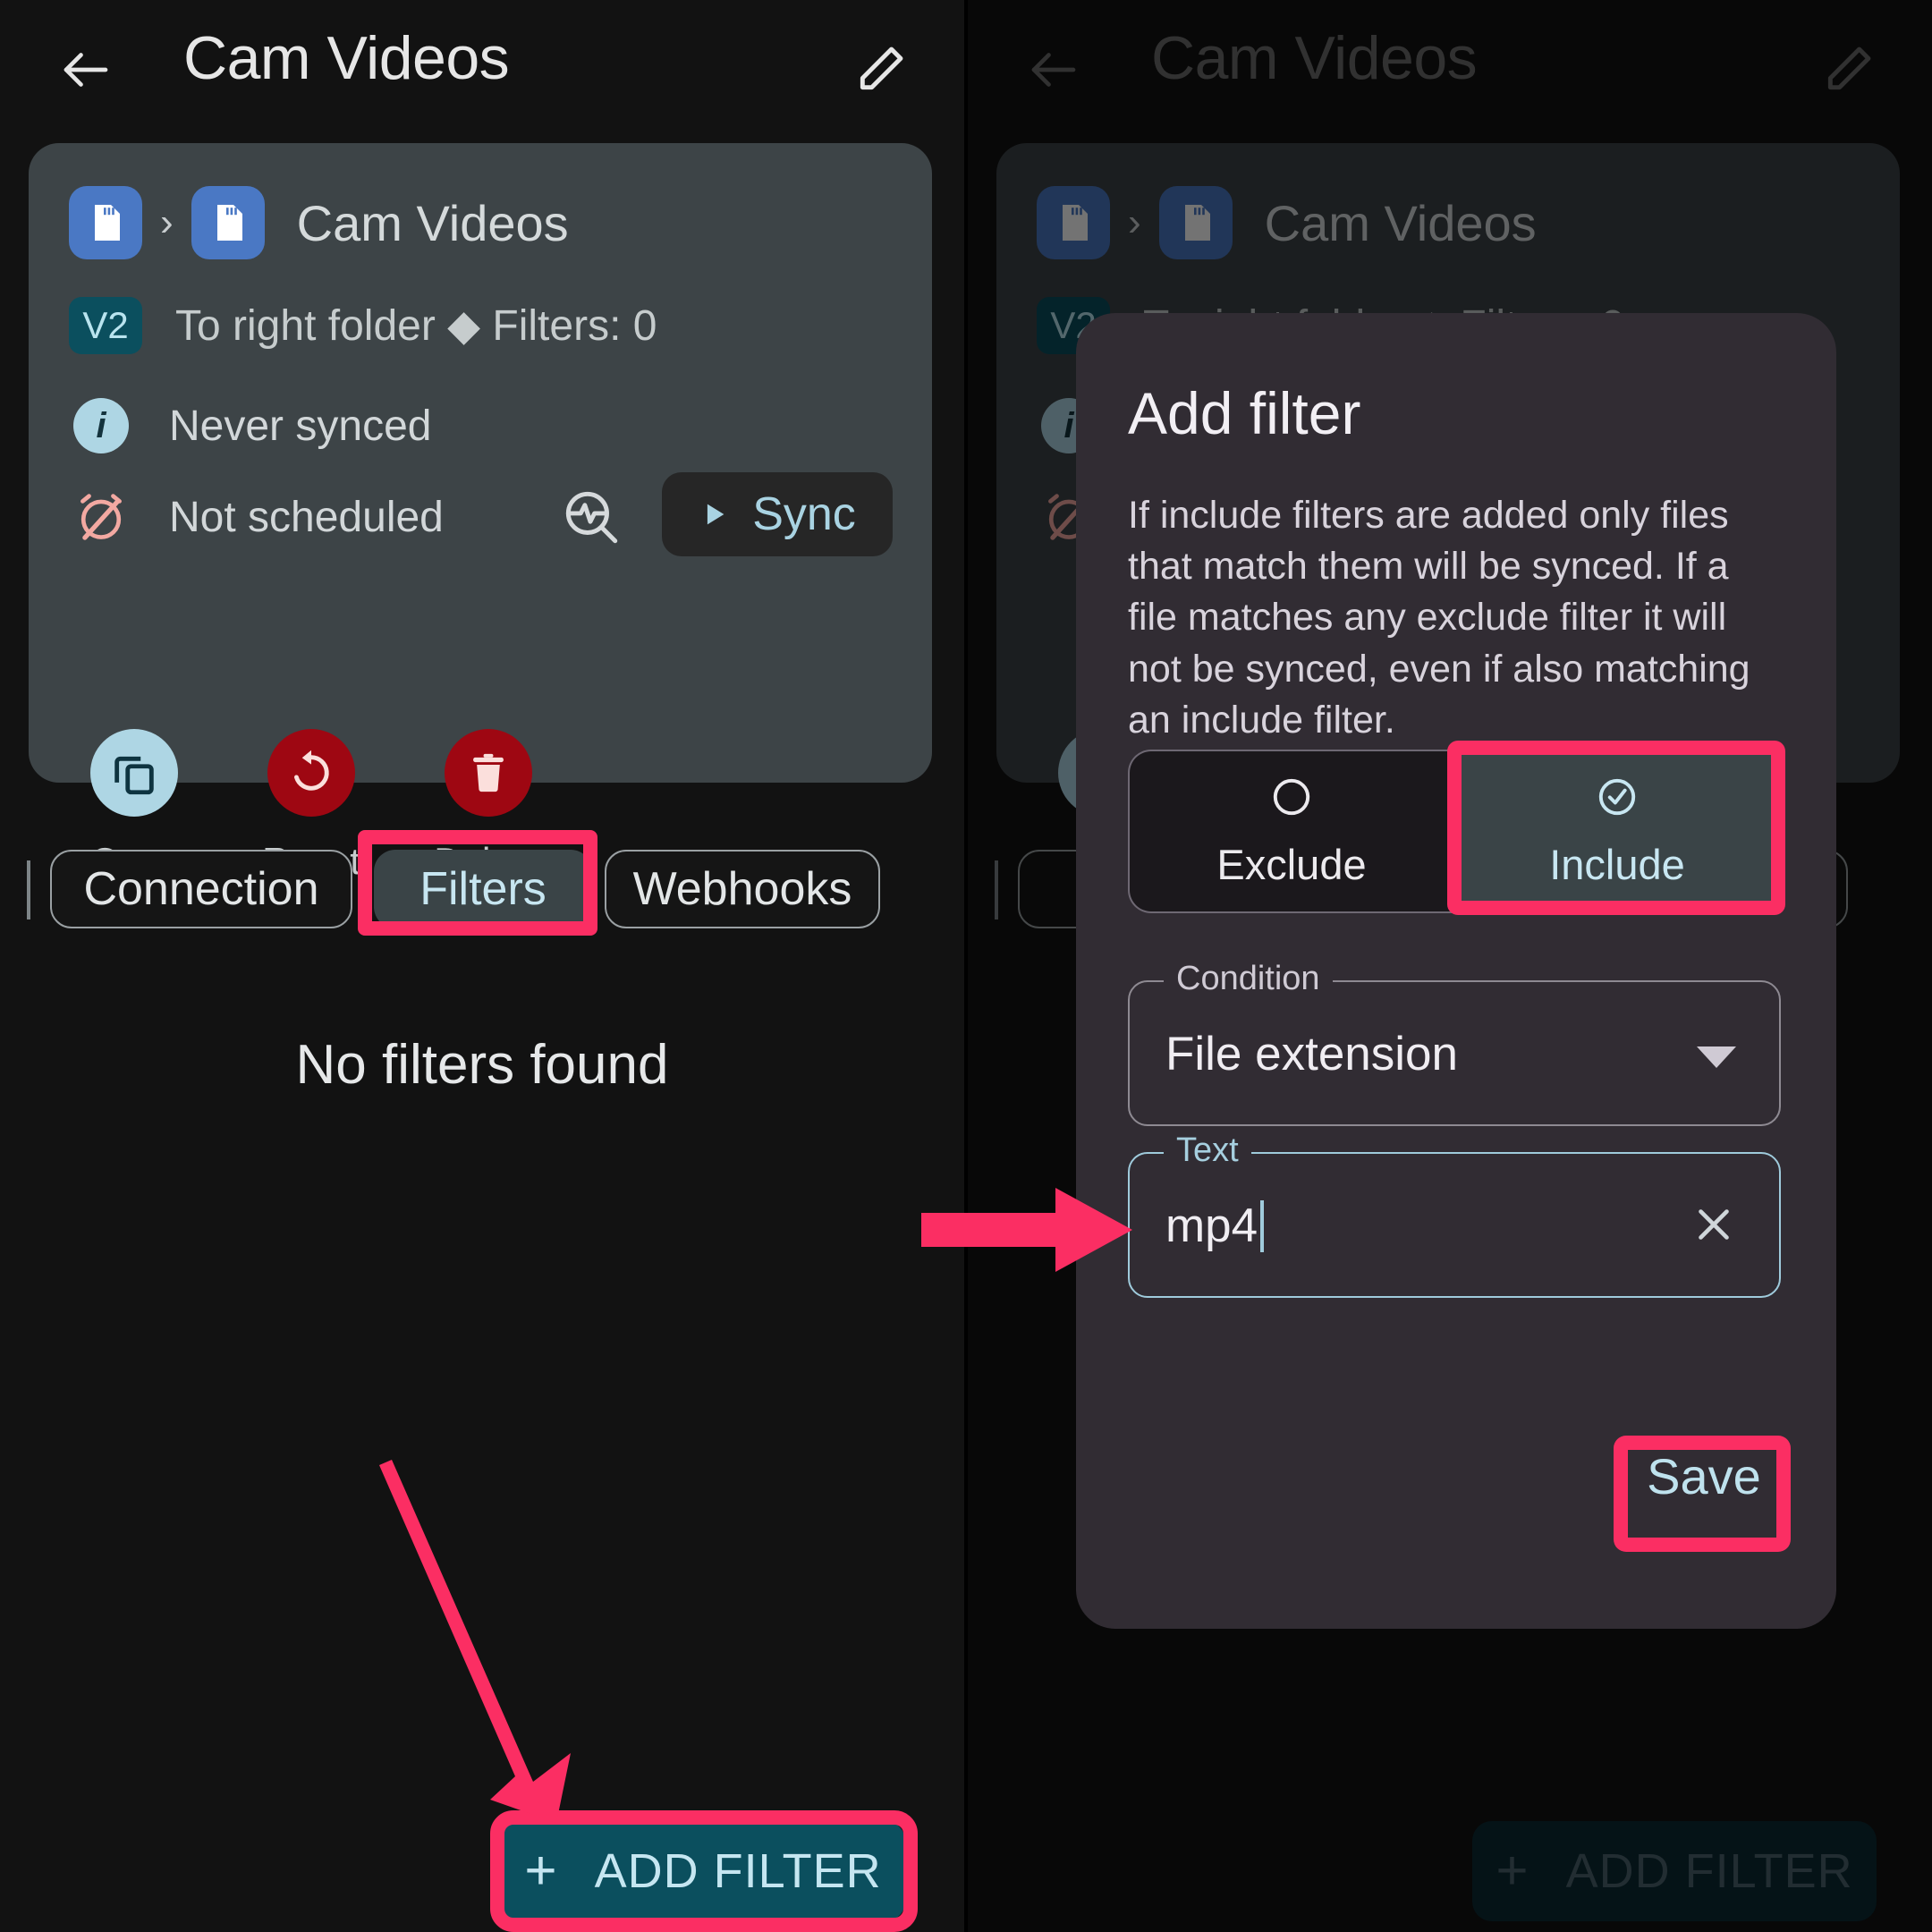 The width and height of the screenshot is (1932, 1932). What do you see at coordinates (306, 517) in the screenshot?
I see `status-not-scheduled-label: Not scheduled` at bounding box center [306, 517].